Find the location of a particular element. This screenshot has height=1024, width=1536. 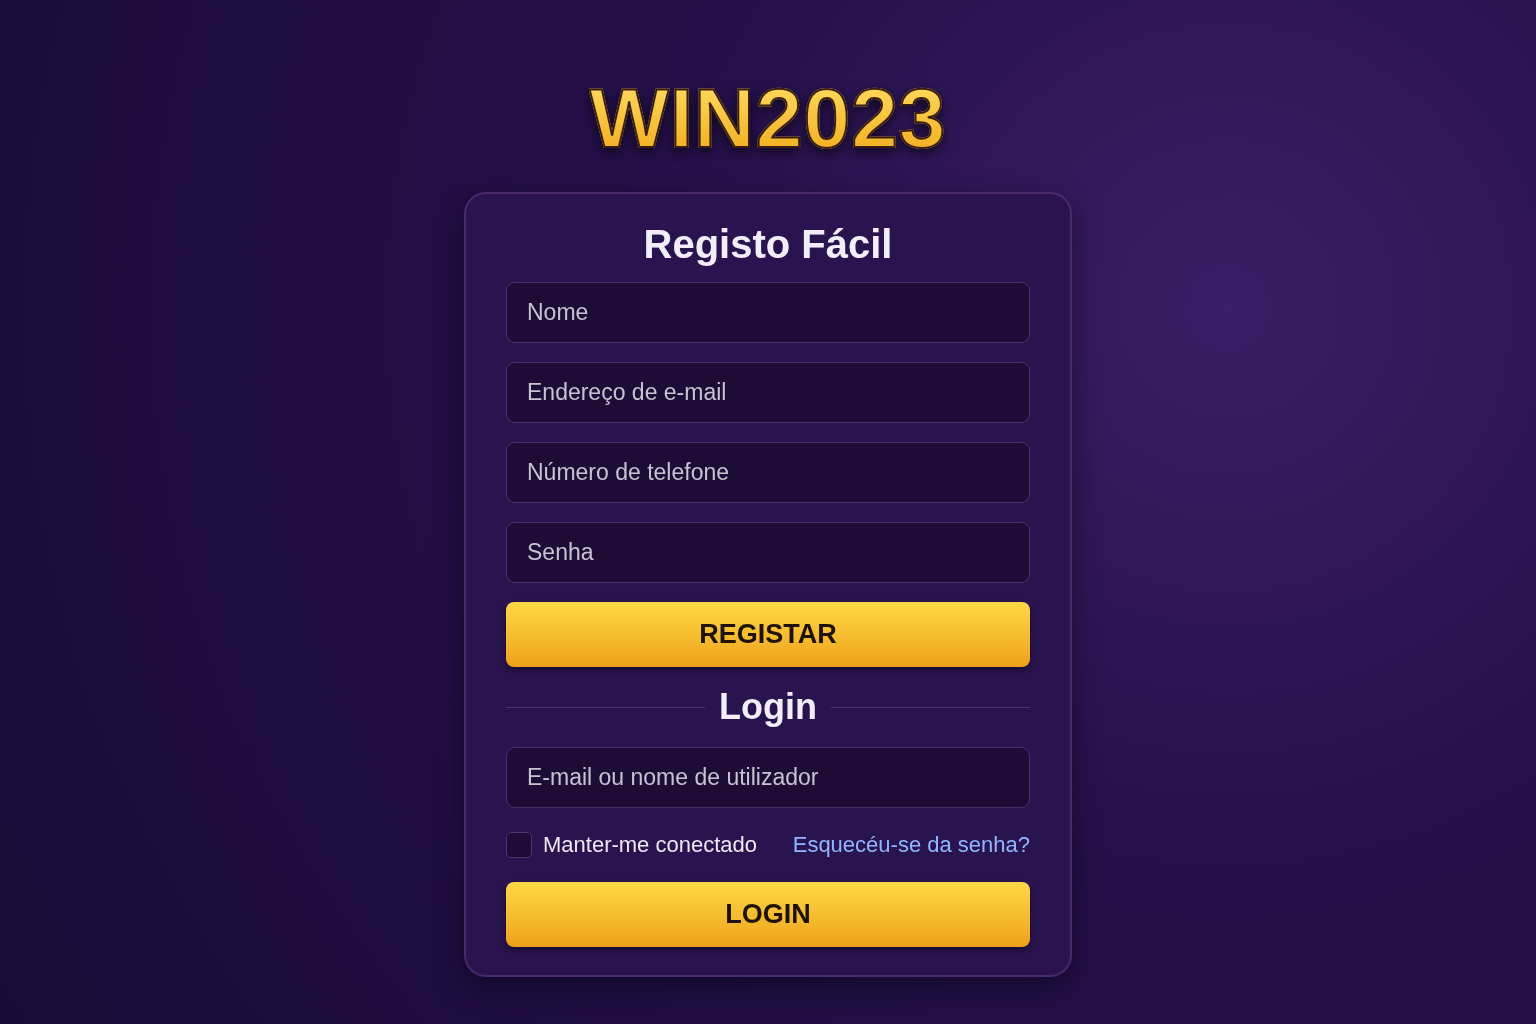

checkbox-label: Manter-me conectado is located at coordinates (650, 845).